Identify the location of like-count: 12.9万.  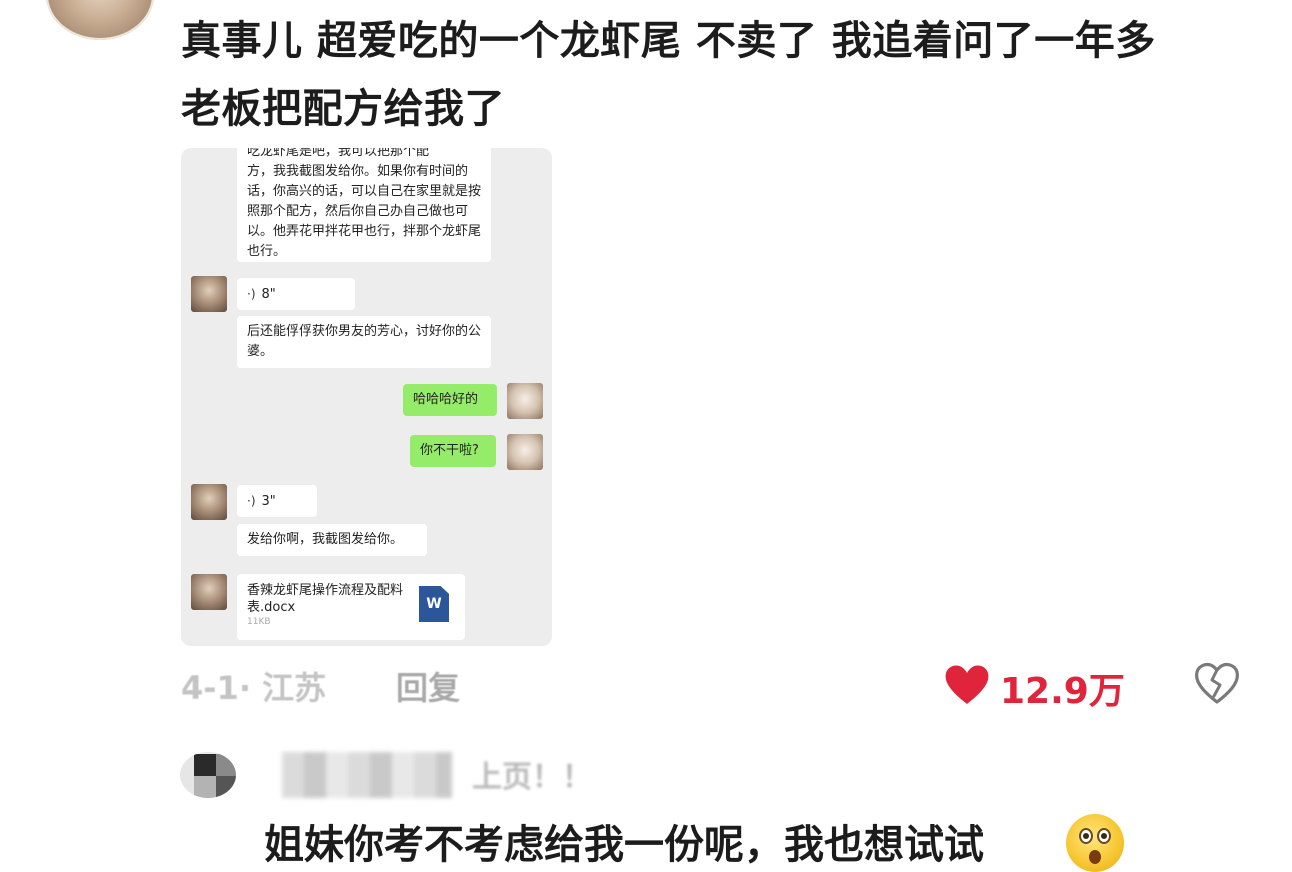
(1062, 691).